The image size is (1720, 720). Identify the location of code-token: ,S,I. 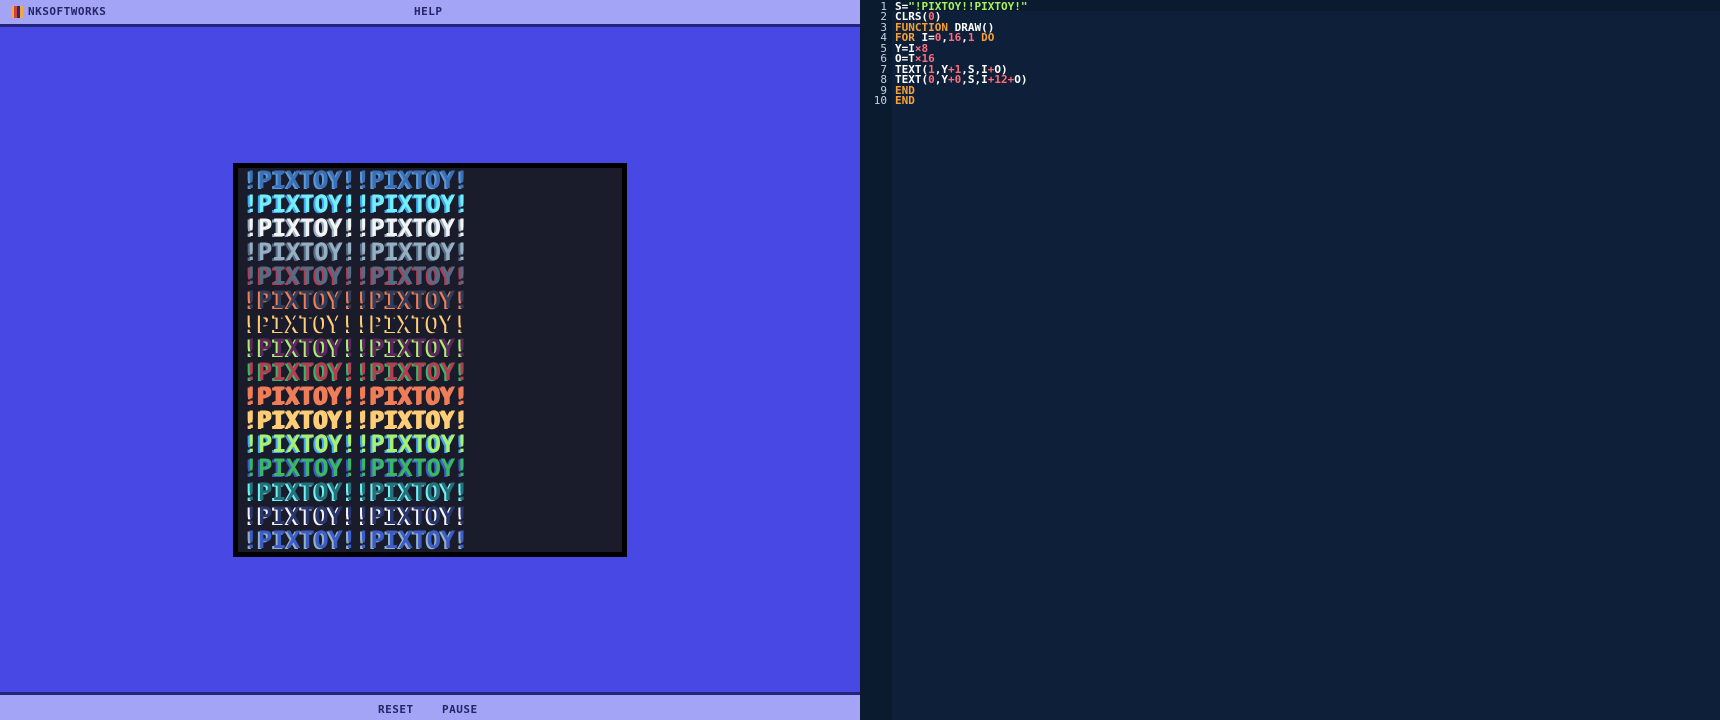
(974, 79).